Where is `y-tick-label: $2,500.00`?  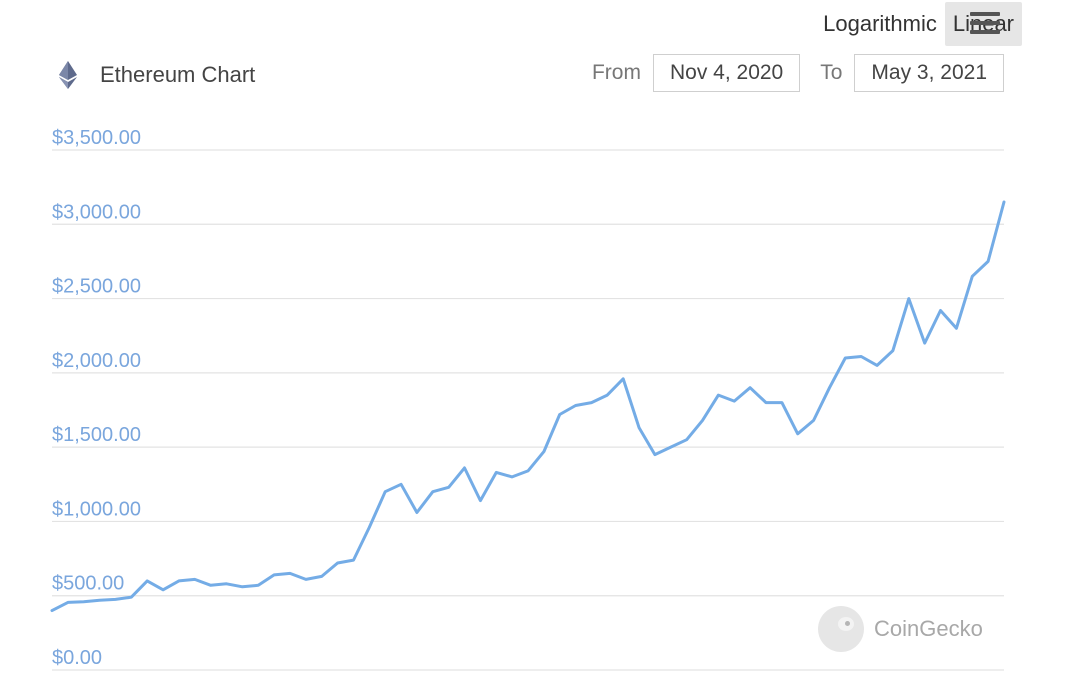 y-tick-label: $2,500.00 is located at coordinates (96, 287).